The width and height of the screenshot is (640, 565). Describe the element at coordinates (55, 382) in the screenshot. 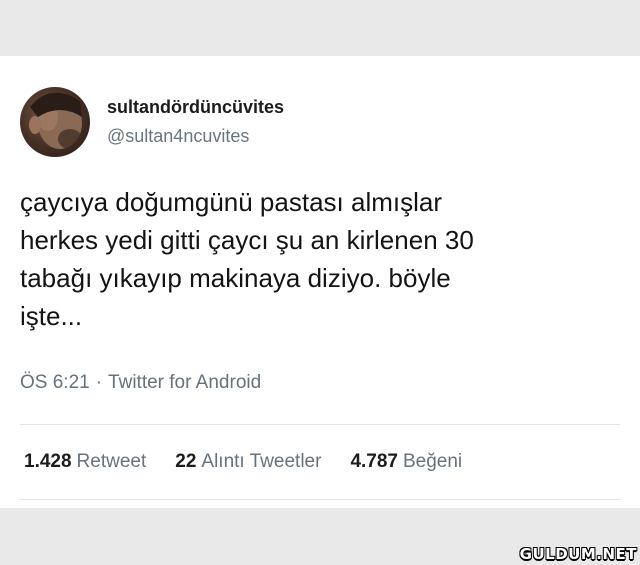

I see `tweet-timestamp: ÖS 6:21` at that location.